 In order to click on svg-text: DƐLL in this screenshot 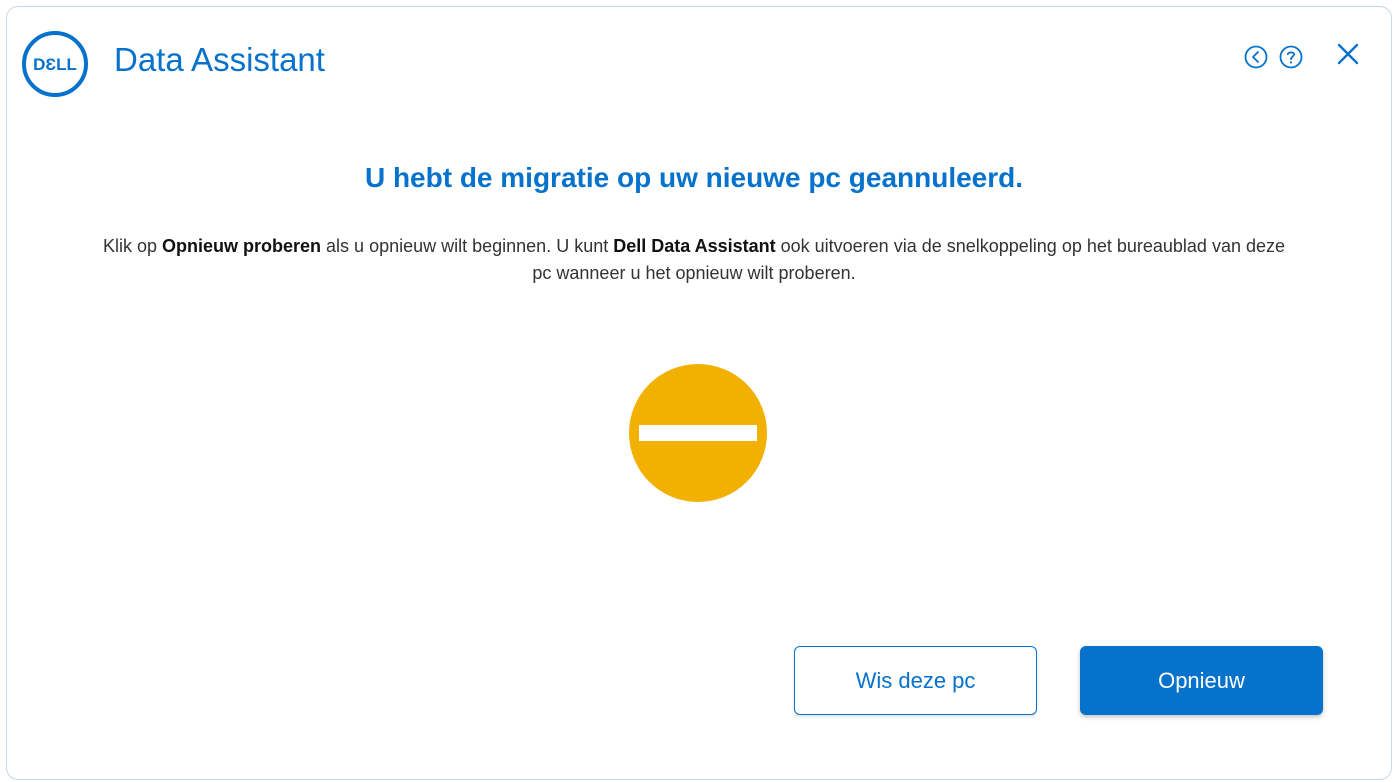, I will do `click(55, 64)`.